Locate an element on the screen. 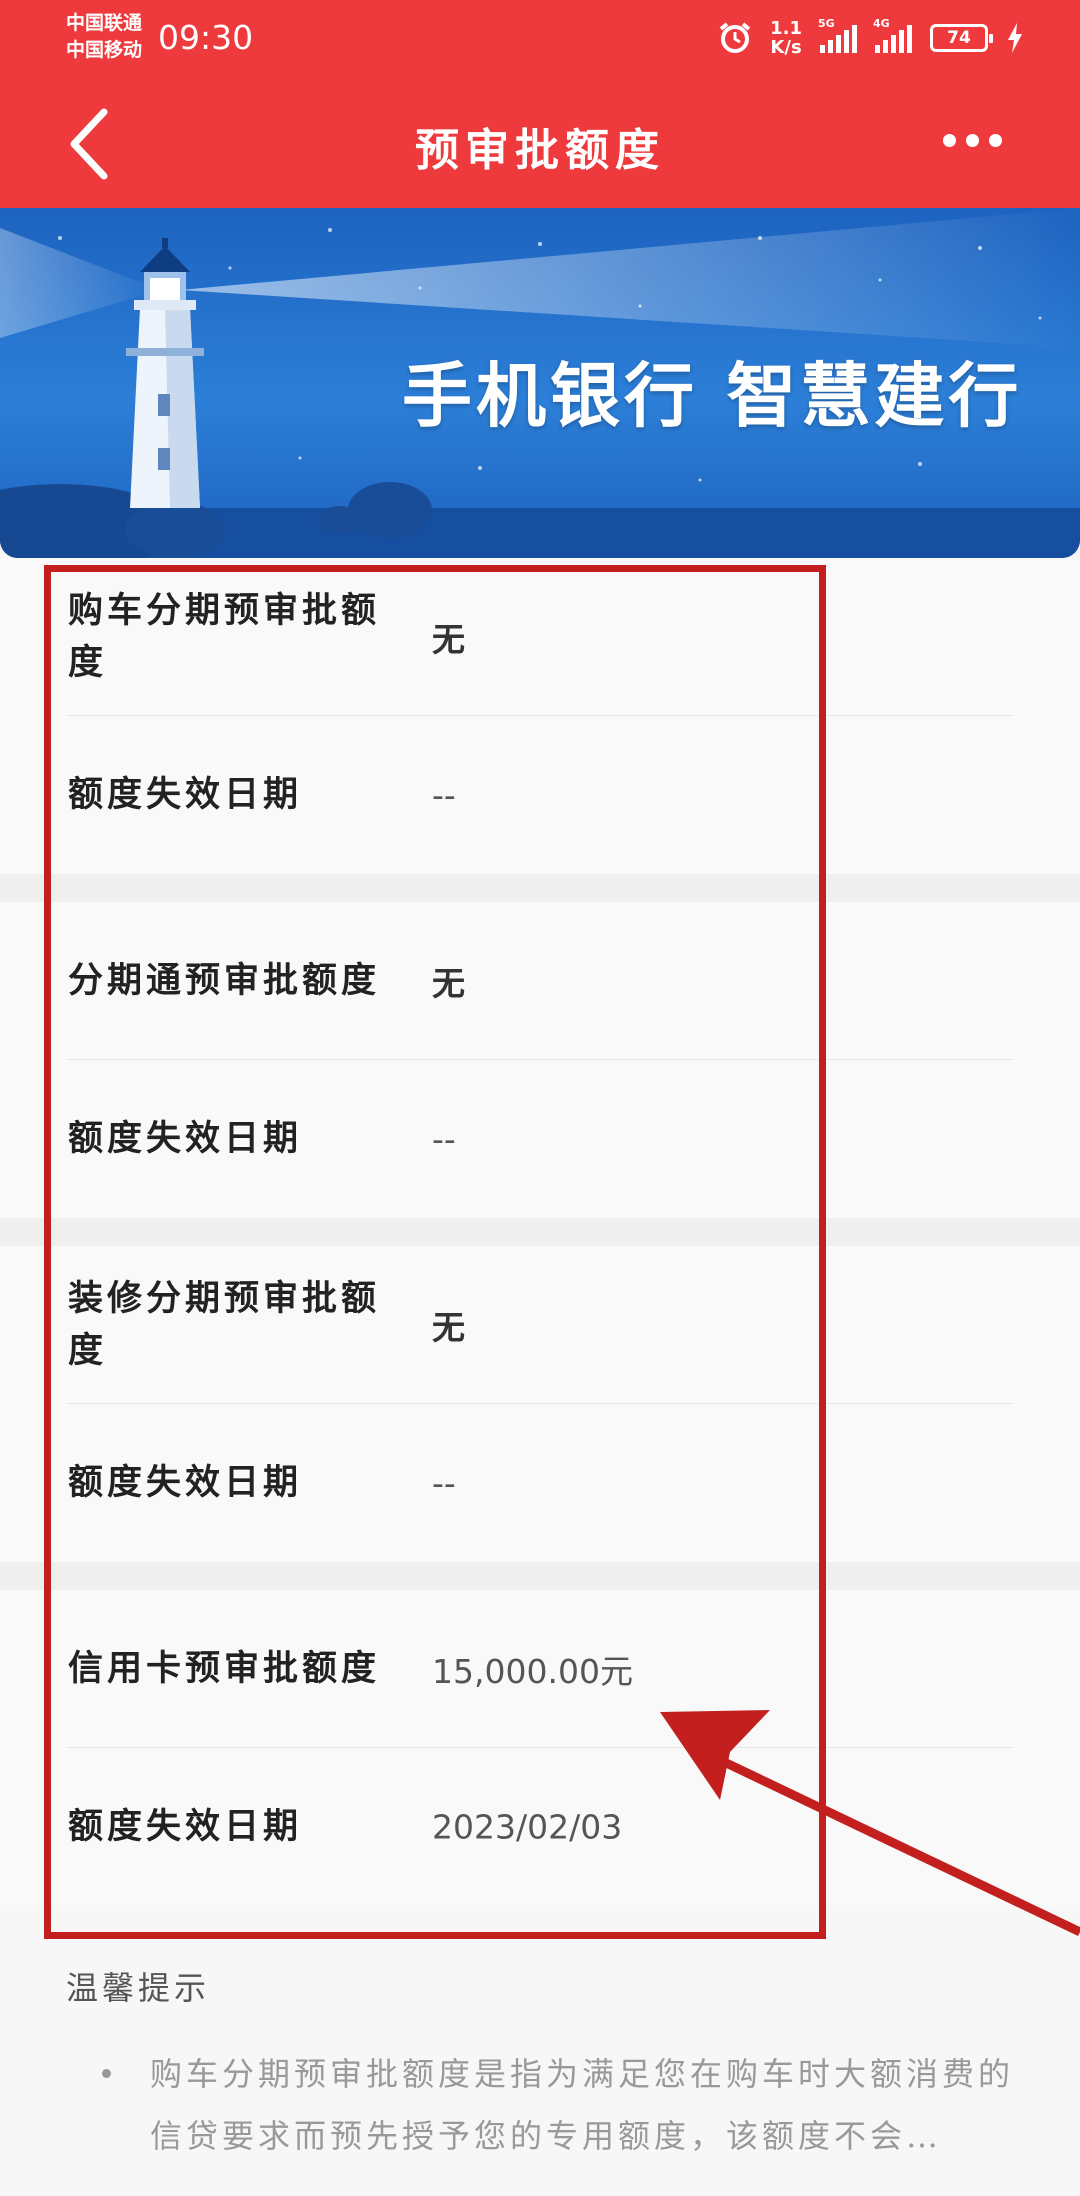 The width and height of the screenshot is (1080, 2196). list-item: 装修分期预审批额度 无 is located at coordinates (540, 1325).